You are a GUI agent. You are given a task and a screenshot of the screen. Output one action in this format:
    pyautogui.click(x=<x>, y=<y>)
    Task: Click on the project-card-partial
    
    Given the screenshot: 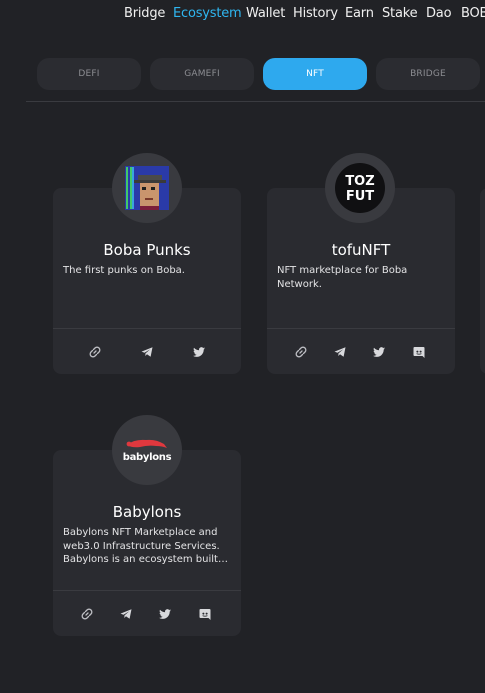 What is the action you would take?
    pyautogui.click(x=482, y=281)
    